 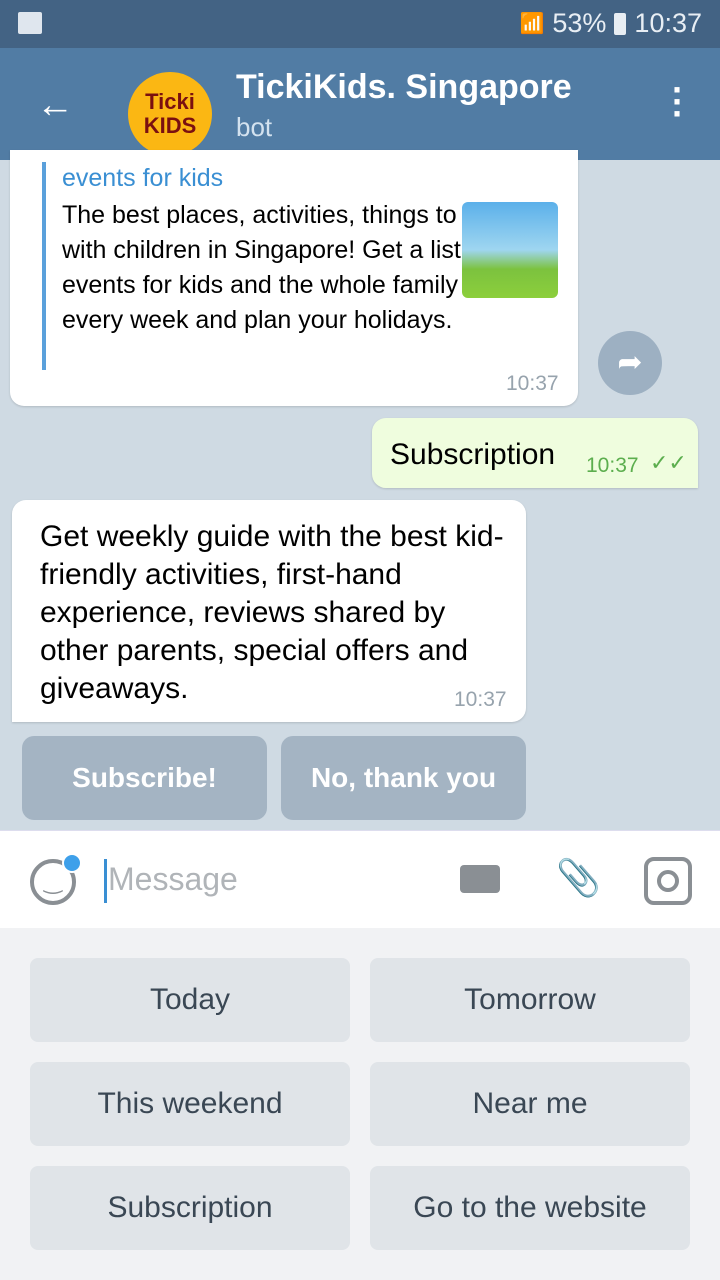 What do you see at coordinates (142, 178) in the screenshot?
I see `preview-site-name: events for kids` at bounding box center [142, 178].